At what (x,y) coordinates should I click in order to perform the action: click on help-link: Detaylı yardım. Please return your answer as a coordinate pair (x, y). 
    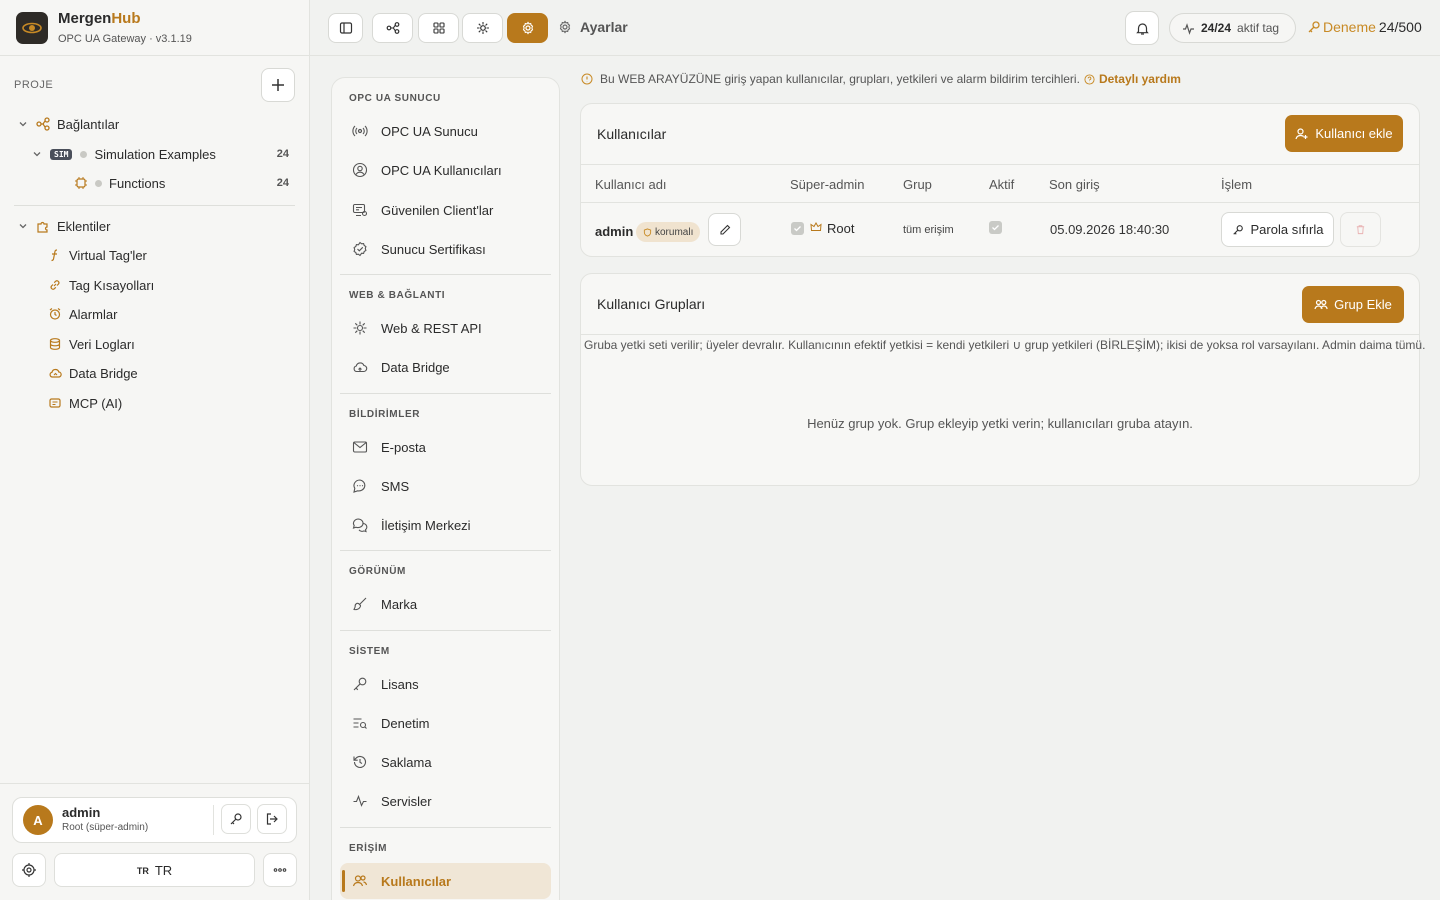
    Looking at the image, I should click on (1140, 79).